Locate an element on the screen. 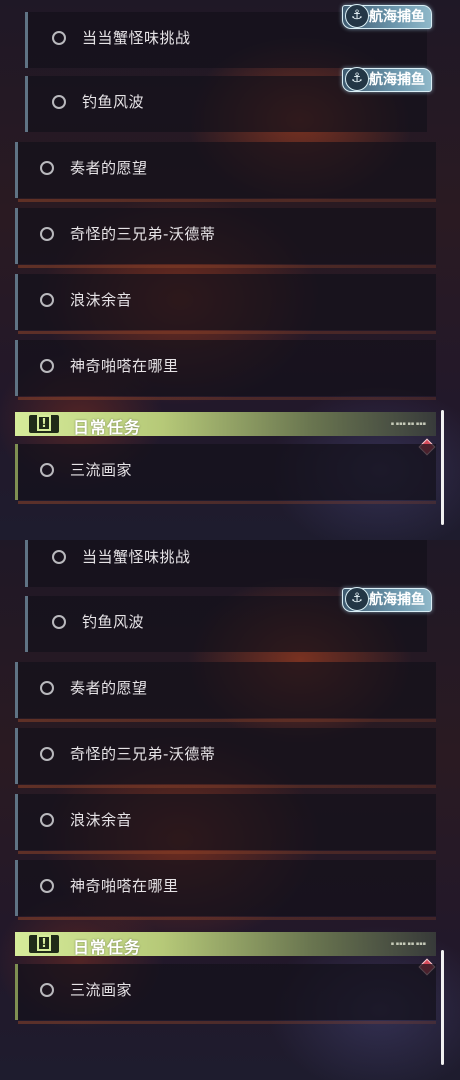  quest-item-crab-challenge: 当当蟹怪味挑战 is located at coordinates (226, 563).